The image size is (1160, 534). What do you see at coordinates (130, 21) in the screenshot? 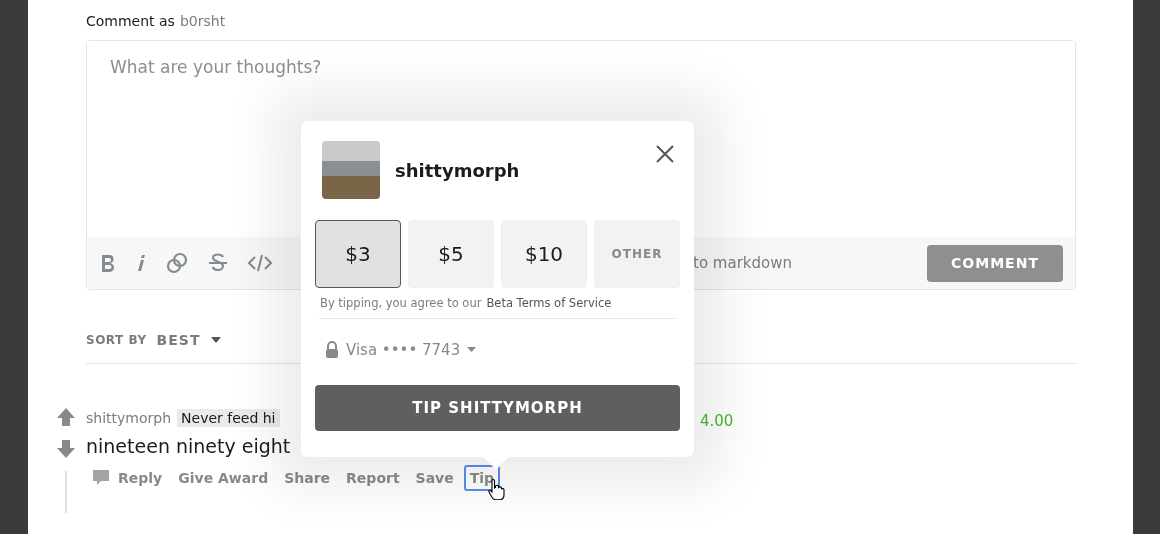
I see `comment-as-label: Comment as` at bounding box center [130, 21].